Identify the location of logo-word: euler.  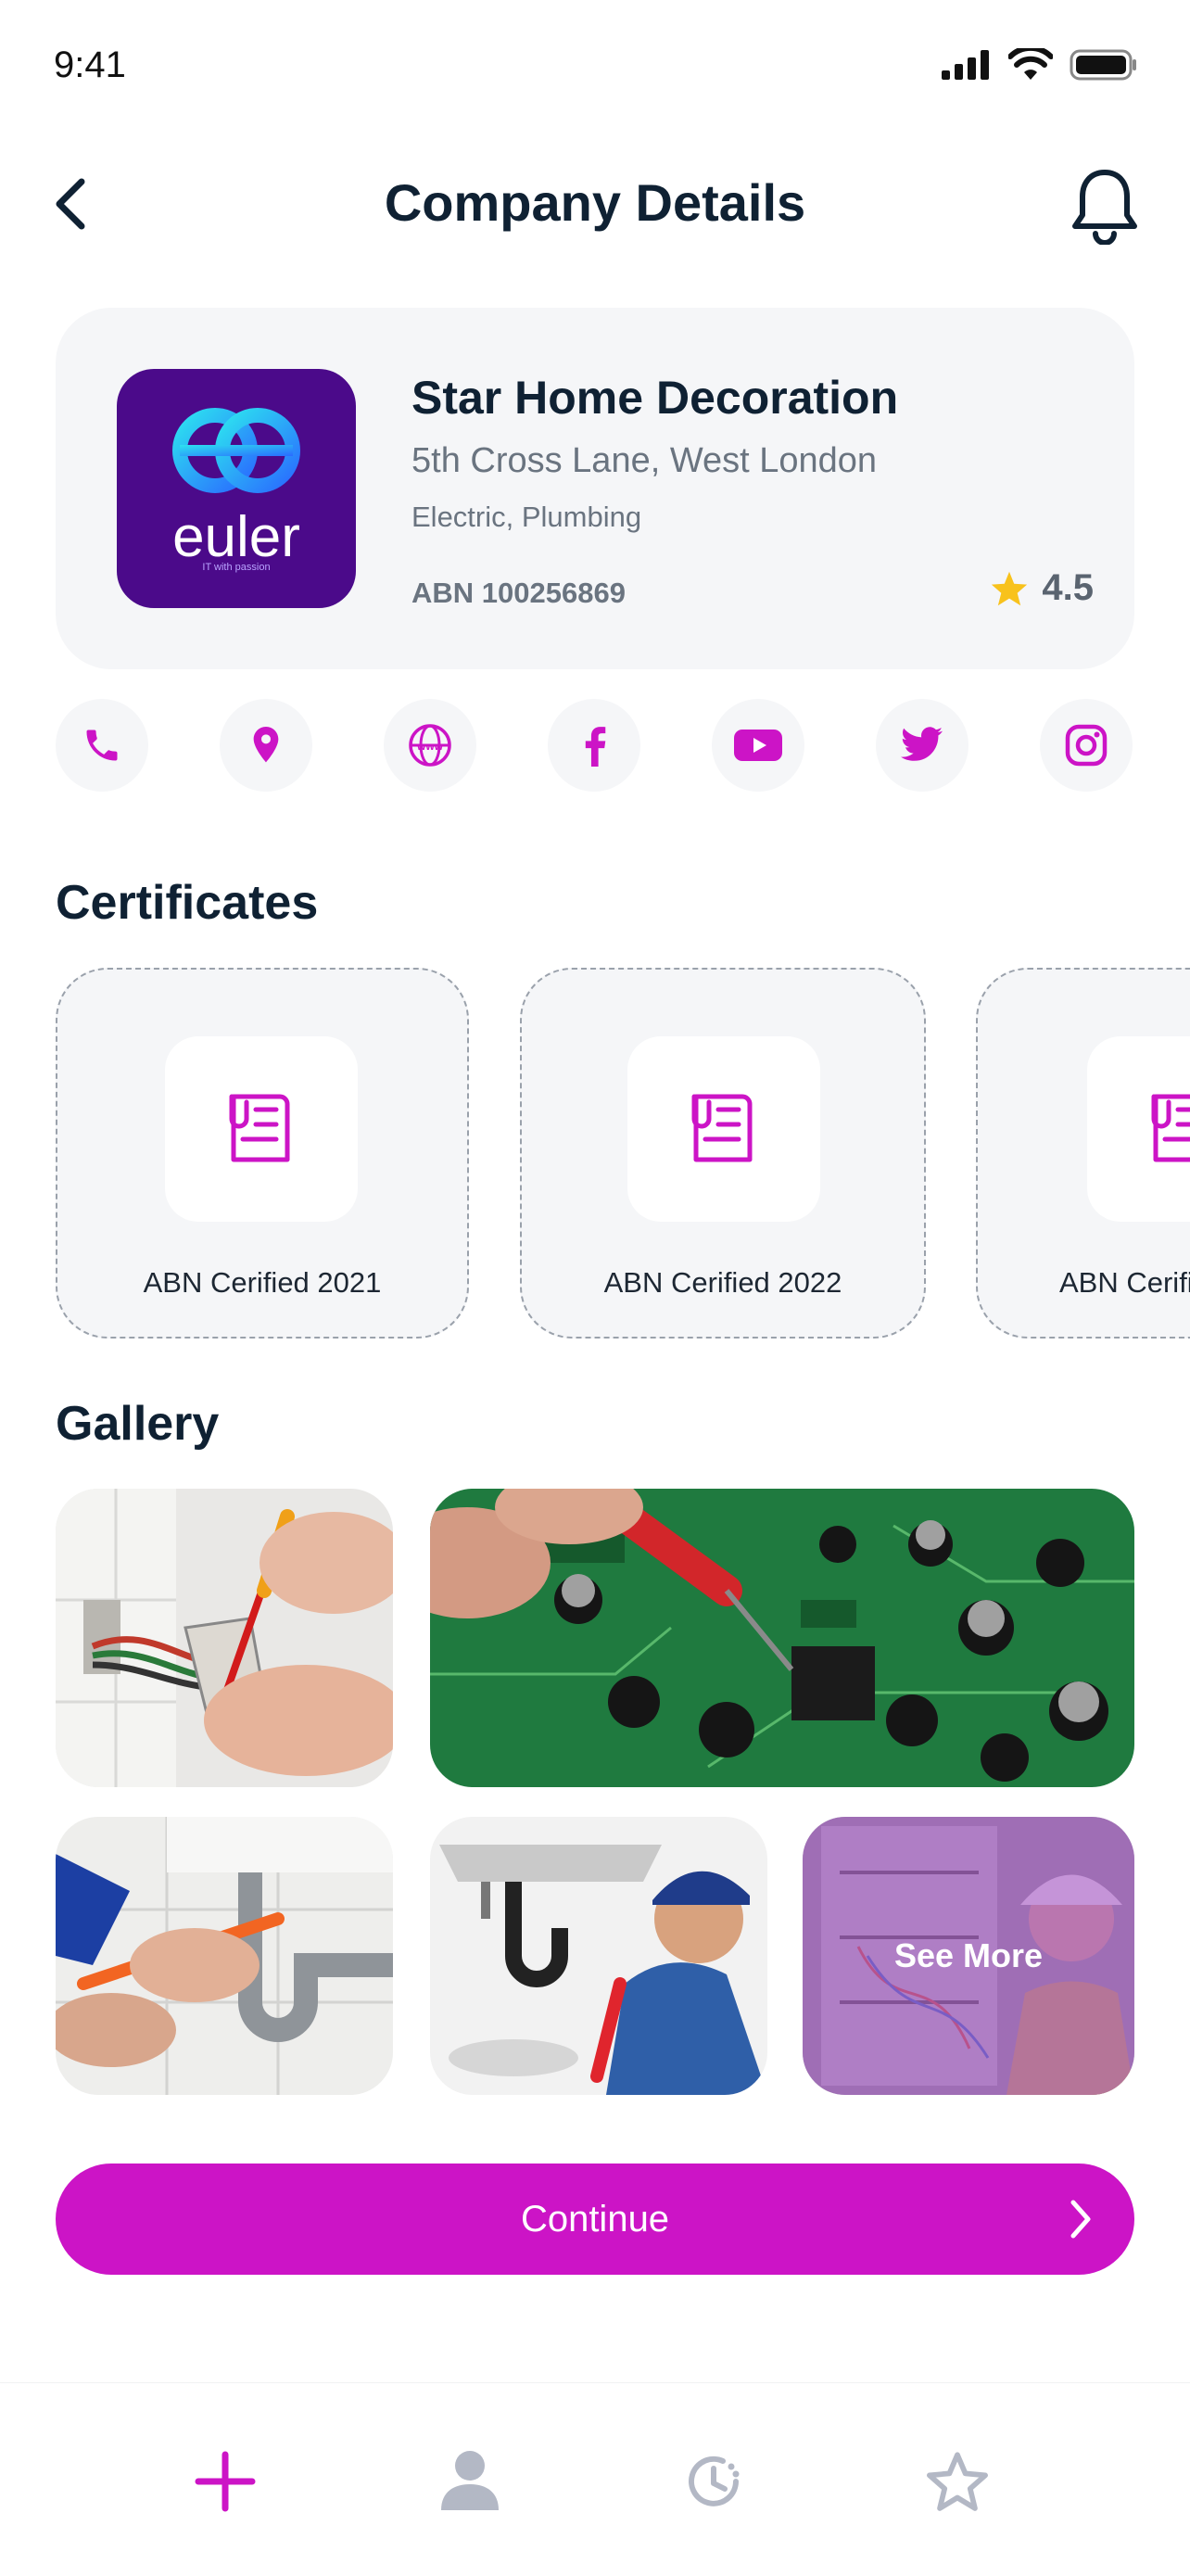
(236, 537).